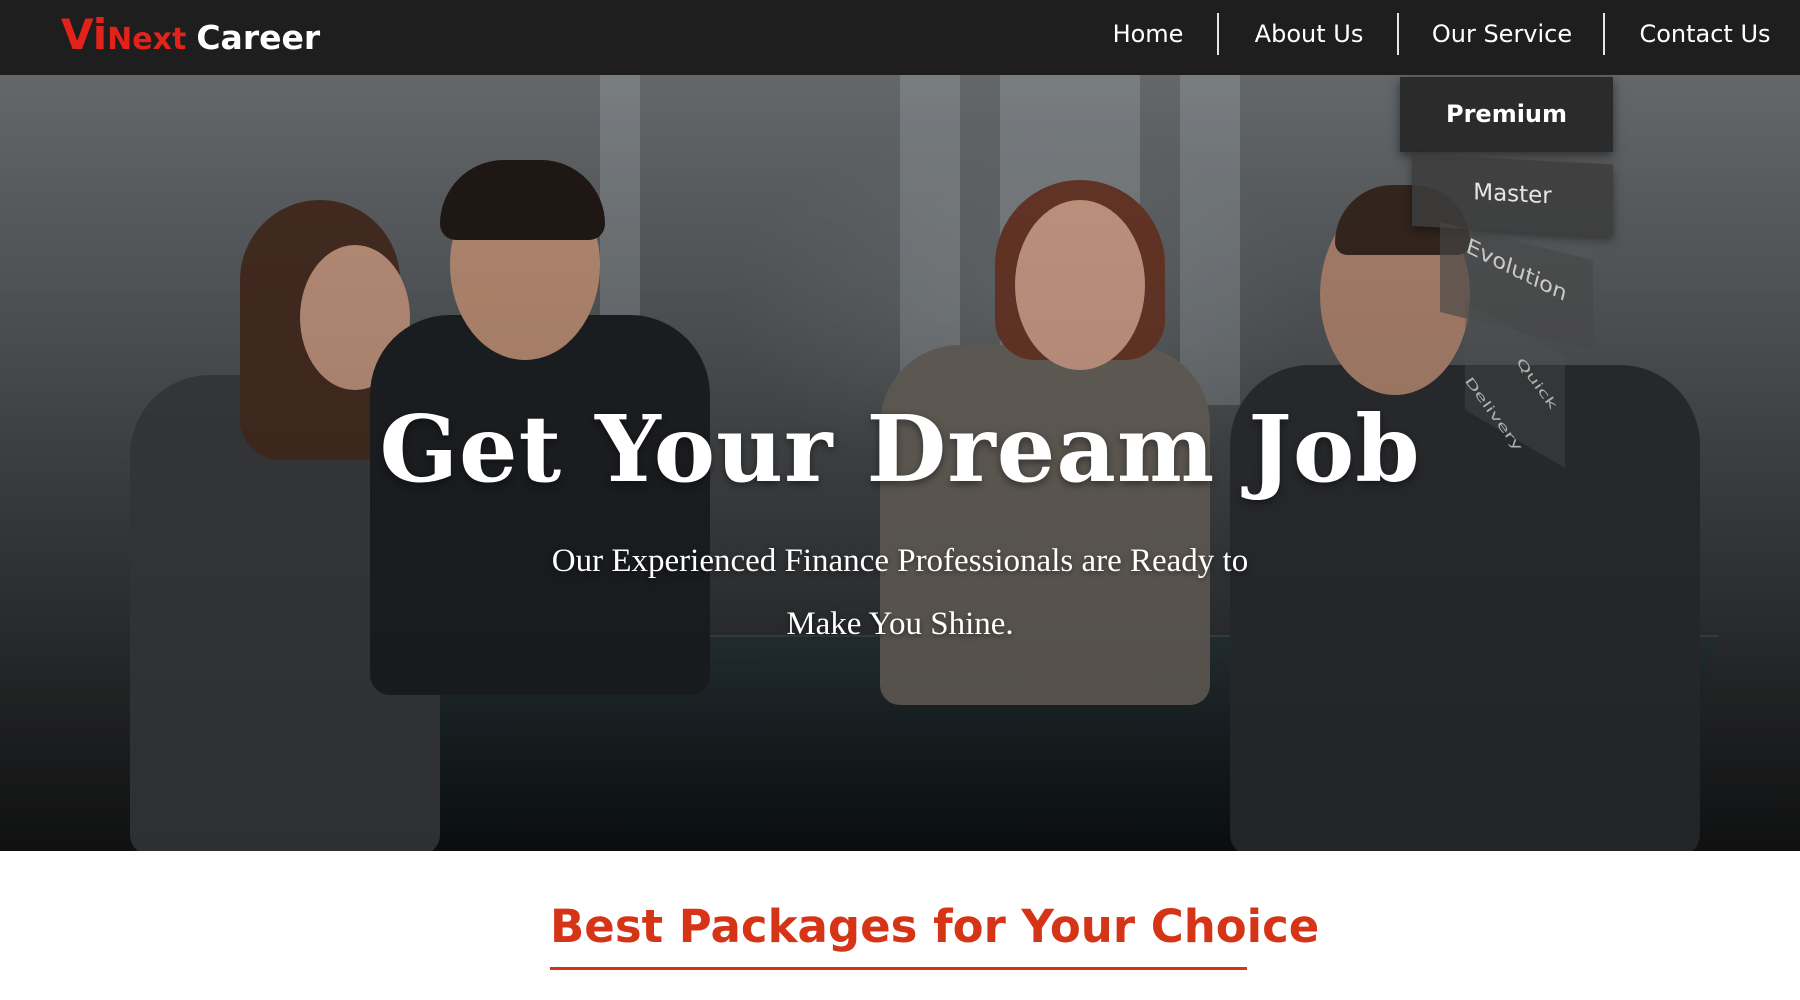  What do you see at coordinates (84, 34) in the screenshot?
I see `logo-vi: Vi` at bounding box center [84, 34].